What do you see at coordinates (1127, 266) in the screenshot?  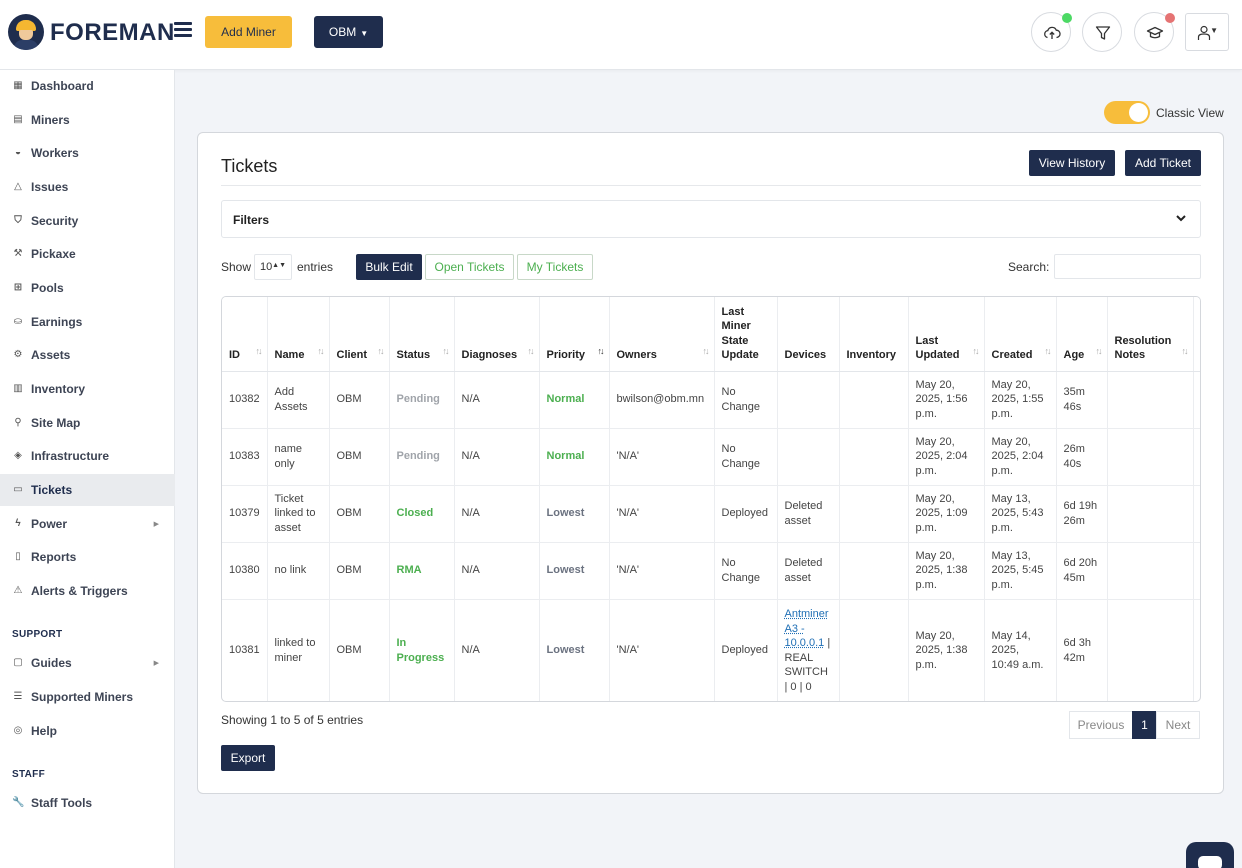 I see `search-input` at bounding box center [1127, 266].